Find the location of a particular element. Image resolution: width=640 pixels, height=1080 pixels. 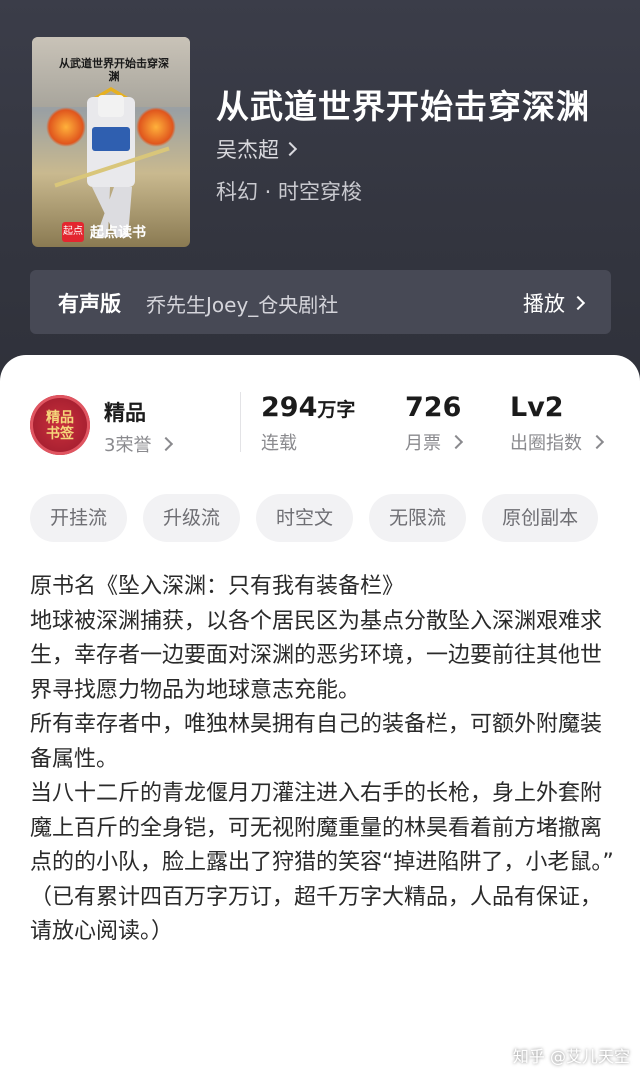

description-paragraph: 原书名《坠入深渊：只有我有装备栏》 is located at coordinates (217, 586).